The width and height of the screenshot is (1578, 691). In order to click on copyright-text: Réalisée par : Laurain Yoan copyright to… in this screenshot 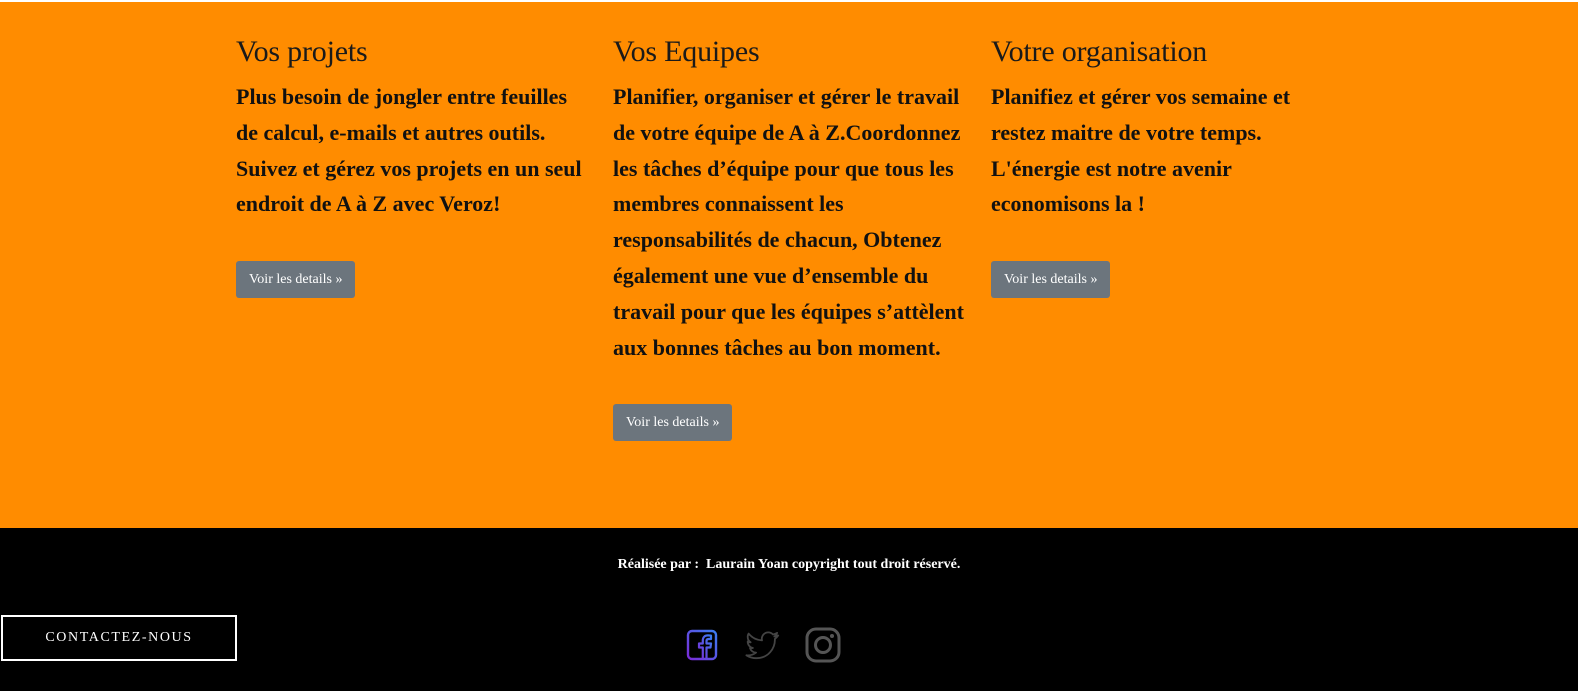, I will do `click(789, 564)`.